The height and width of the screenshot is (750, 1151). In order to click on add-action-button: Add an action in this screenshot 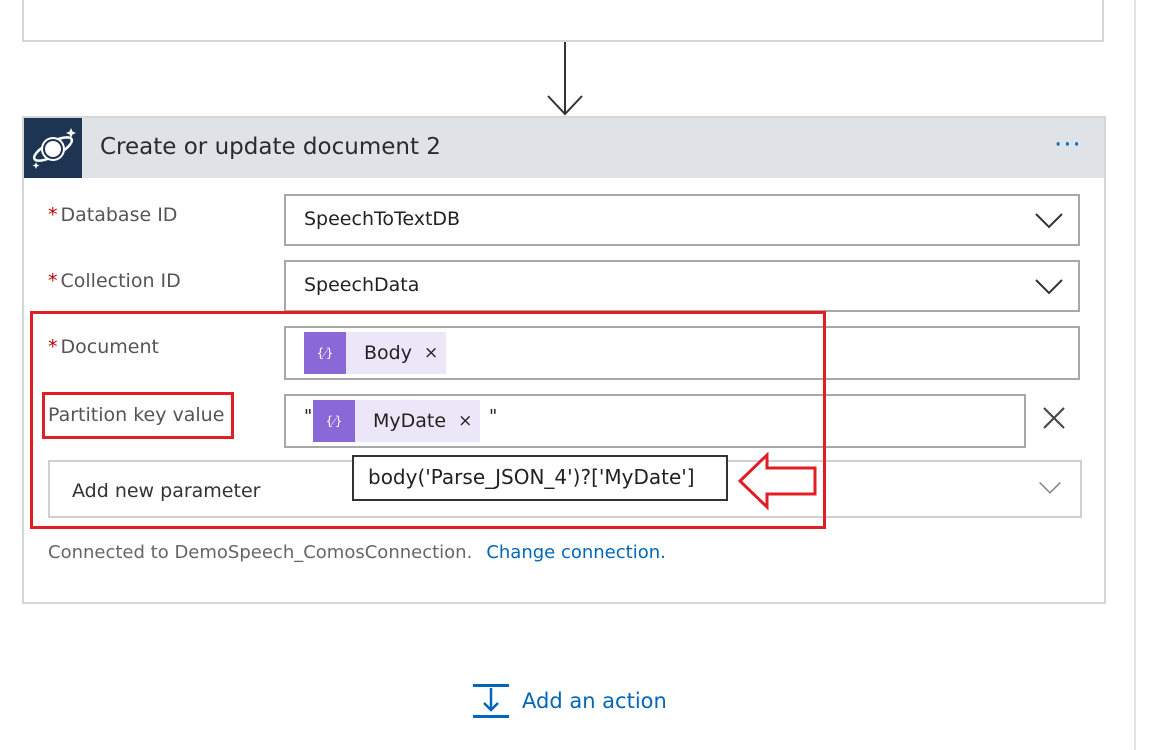, I will do `click(569, 701)`.